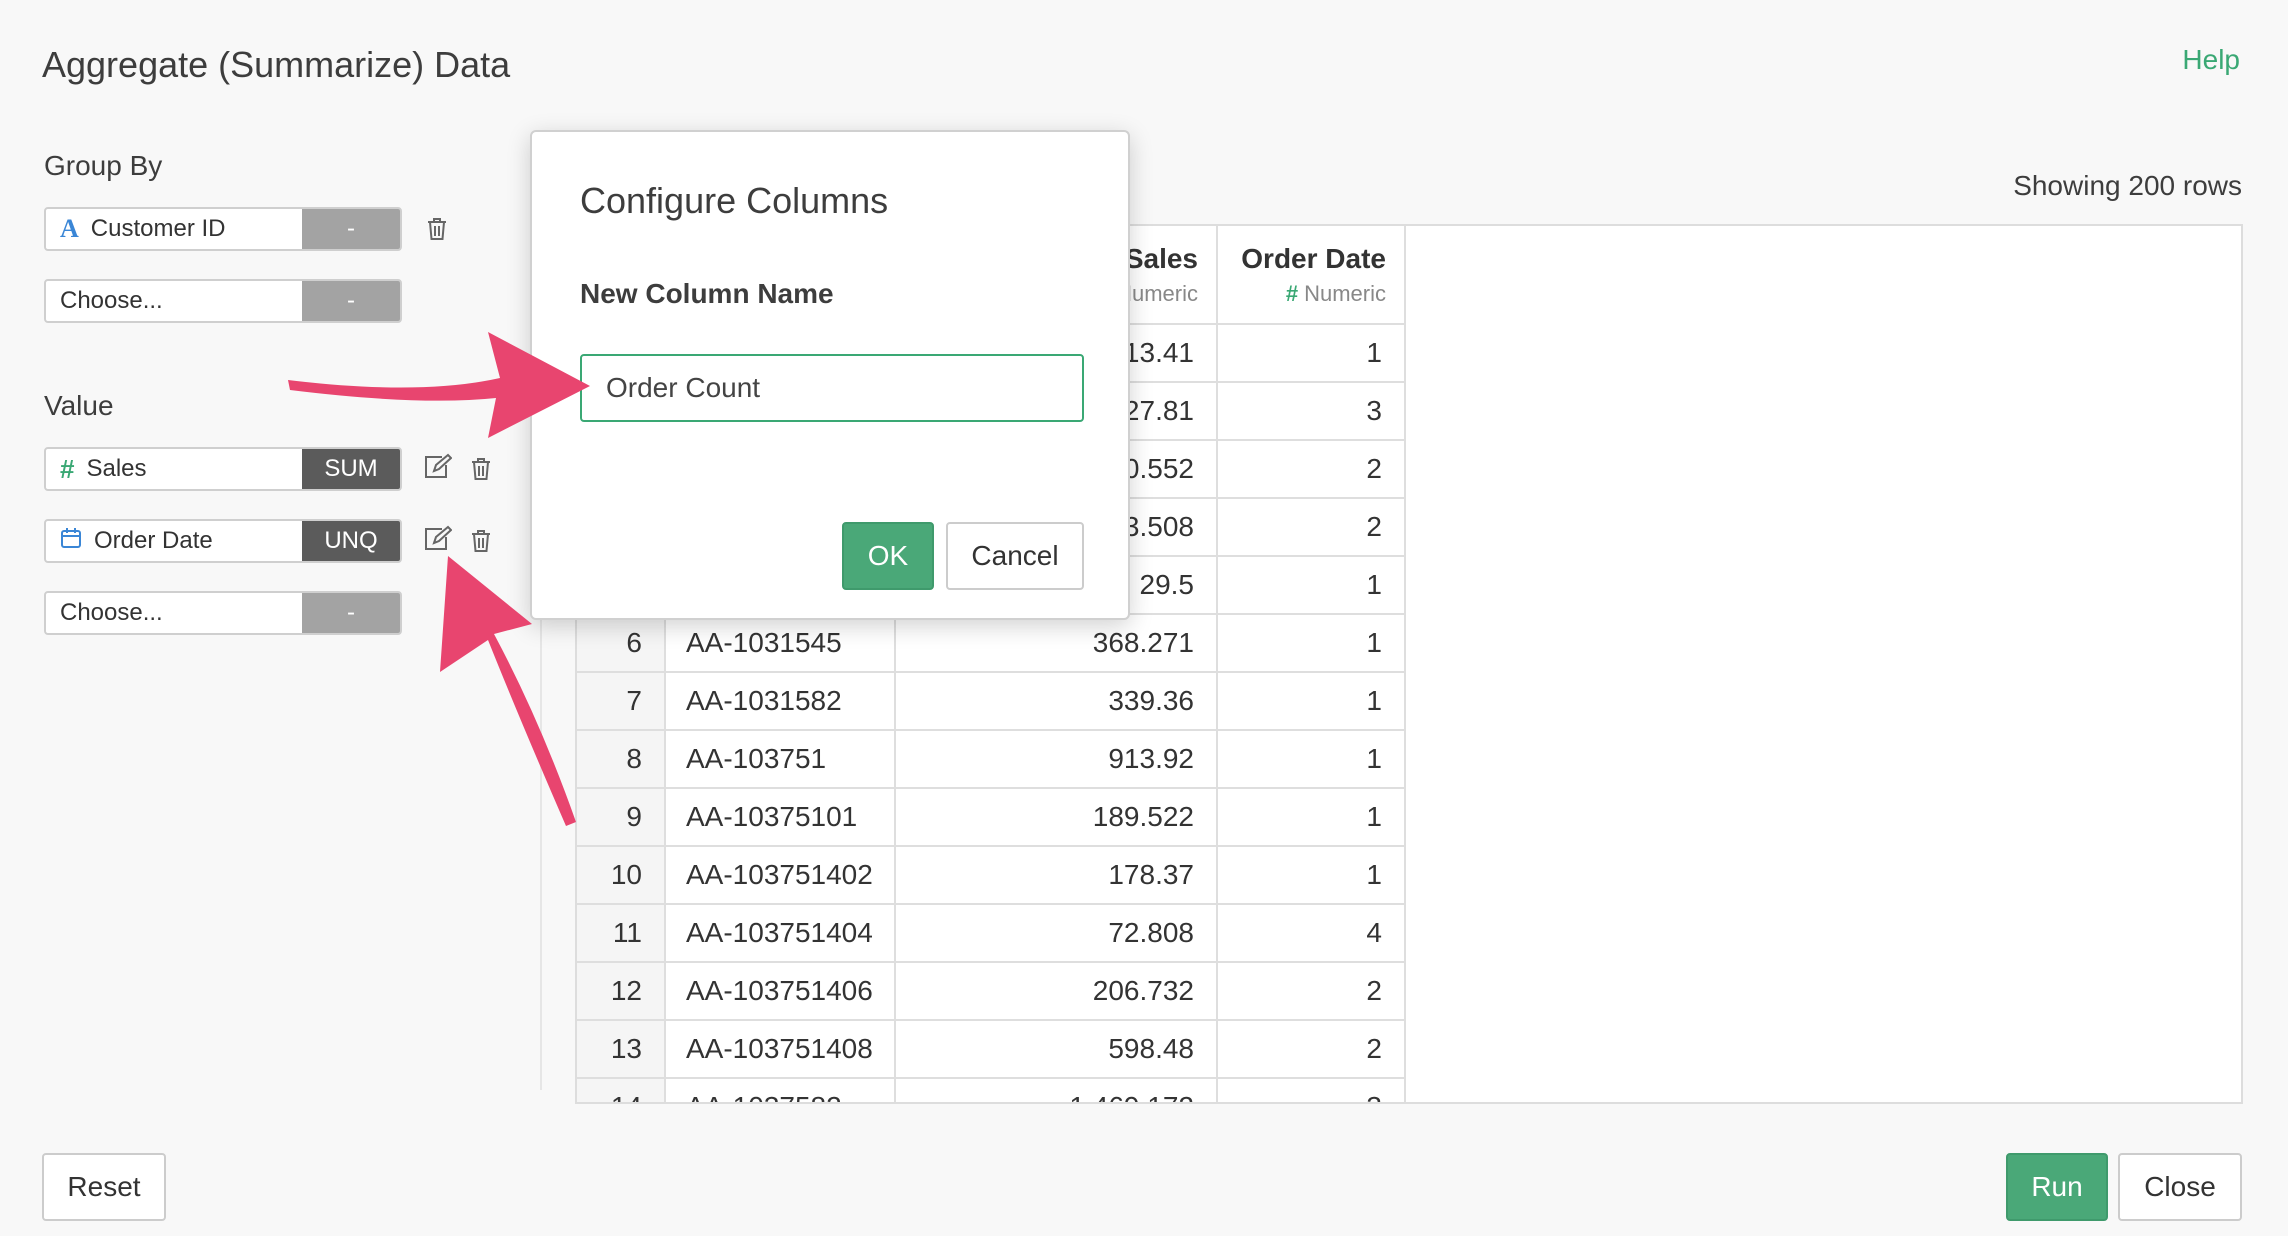 The width and height of the screenshot is (2288, 1236). What do you see at coordinates (71, 541) in the screenshot?
I see `calendar-icon` at bounding box center [71, 541].